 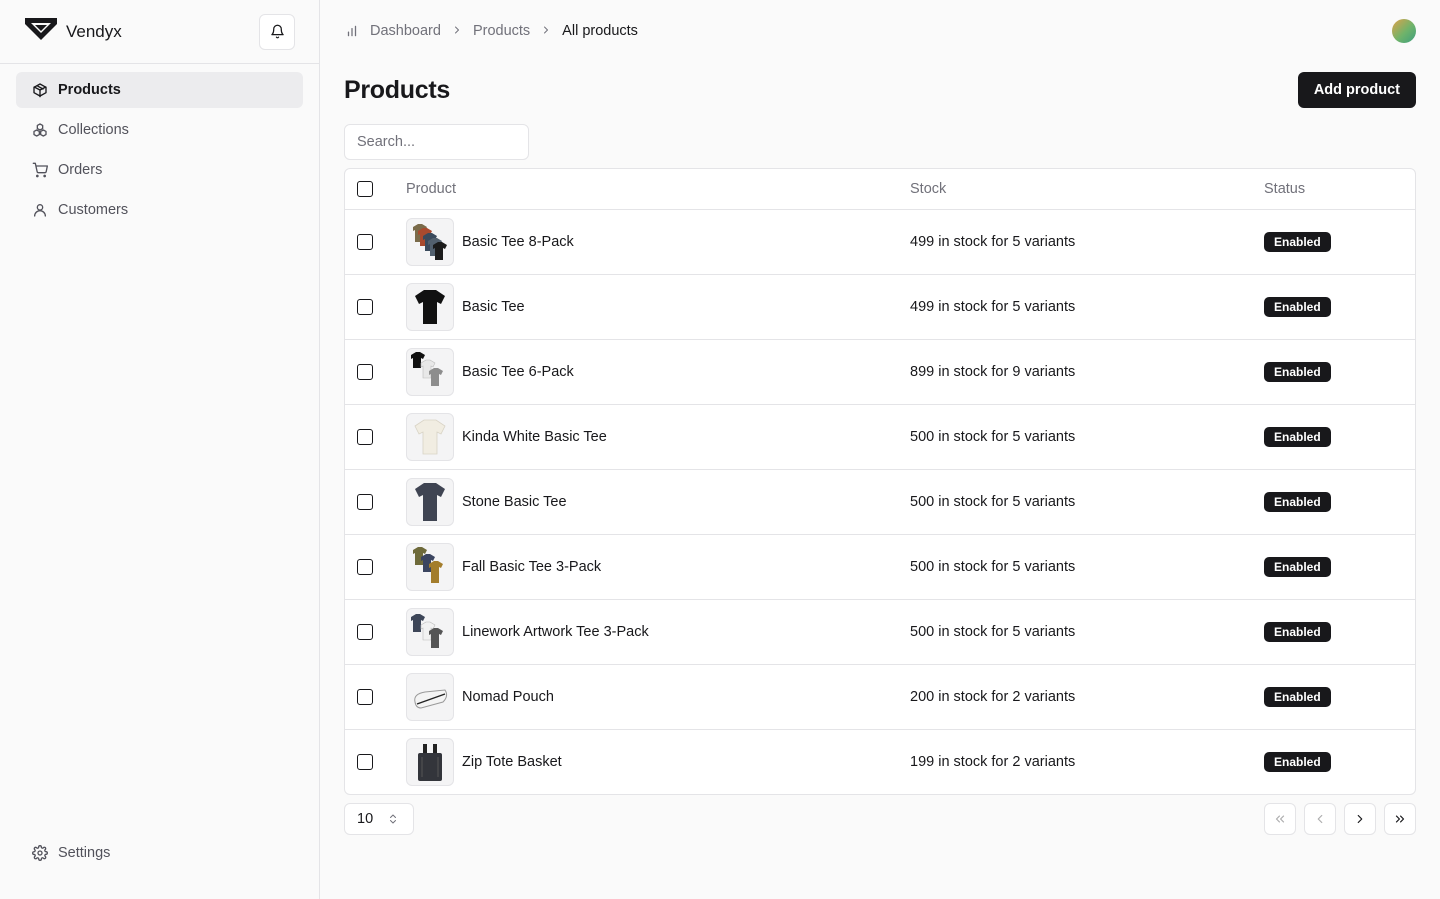 I want to click on sidebar-footer: Settings, so click(x=159, y=855).